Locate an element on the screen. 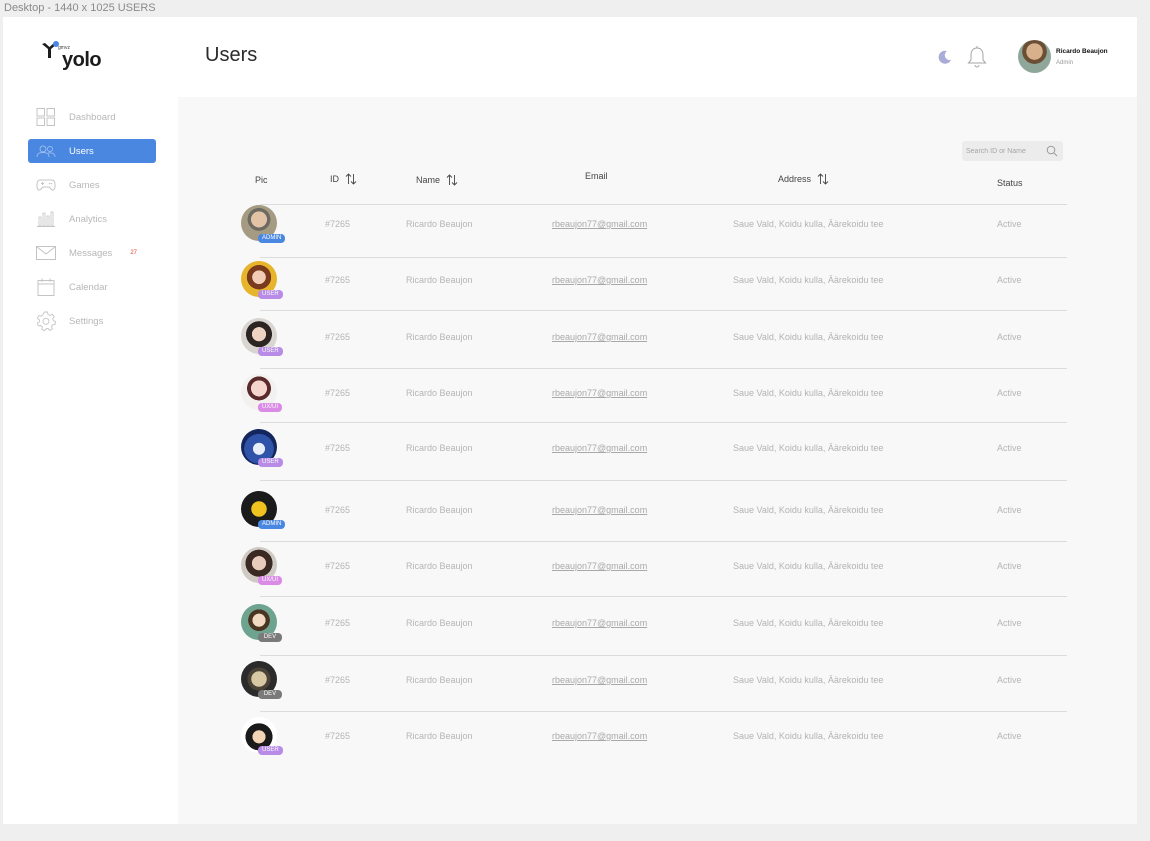 This screenshot has width=1150, height=841. sidebar-item-messages: Messages 27 is located at coordinates (92, 253).